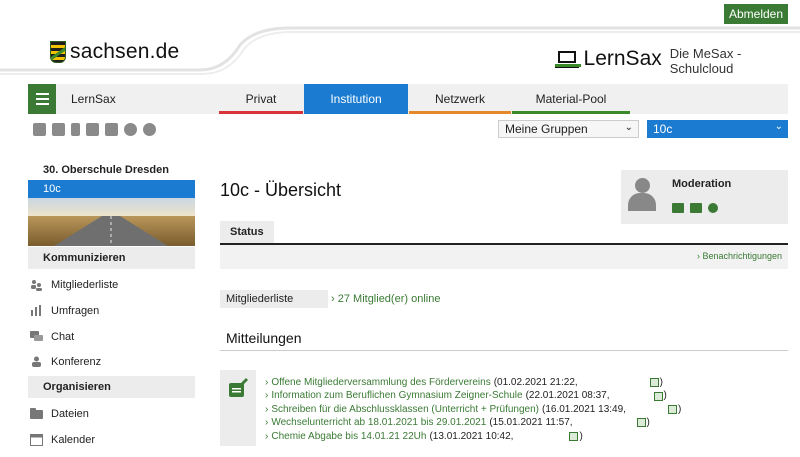 This screenshot has height=457, width=800. I want to click on tab-institution: Institution, so click(356, 99).